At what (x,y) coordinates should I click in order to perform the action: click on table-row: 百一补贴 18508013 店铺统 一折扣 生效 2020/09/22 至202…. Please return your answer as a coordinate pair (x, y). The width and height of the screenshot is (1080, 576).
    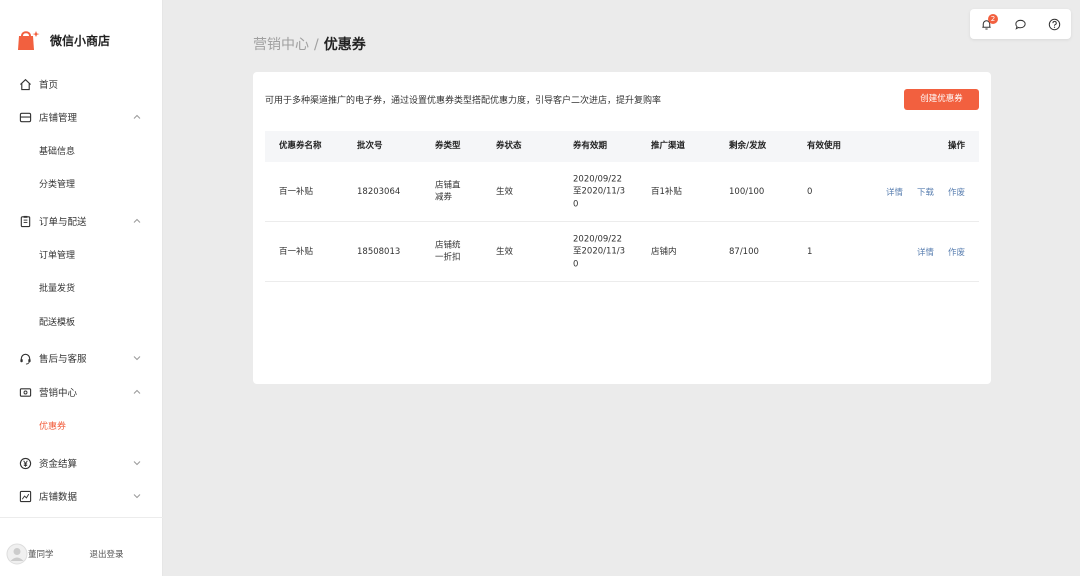
    Looking at the image, I should click on (622, 252).